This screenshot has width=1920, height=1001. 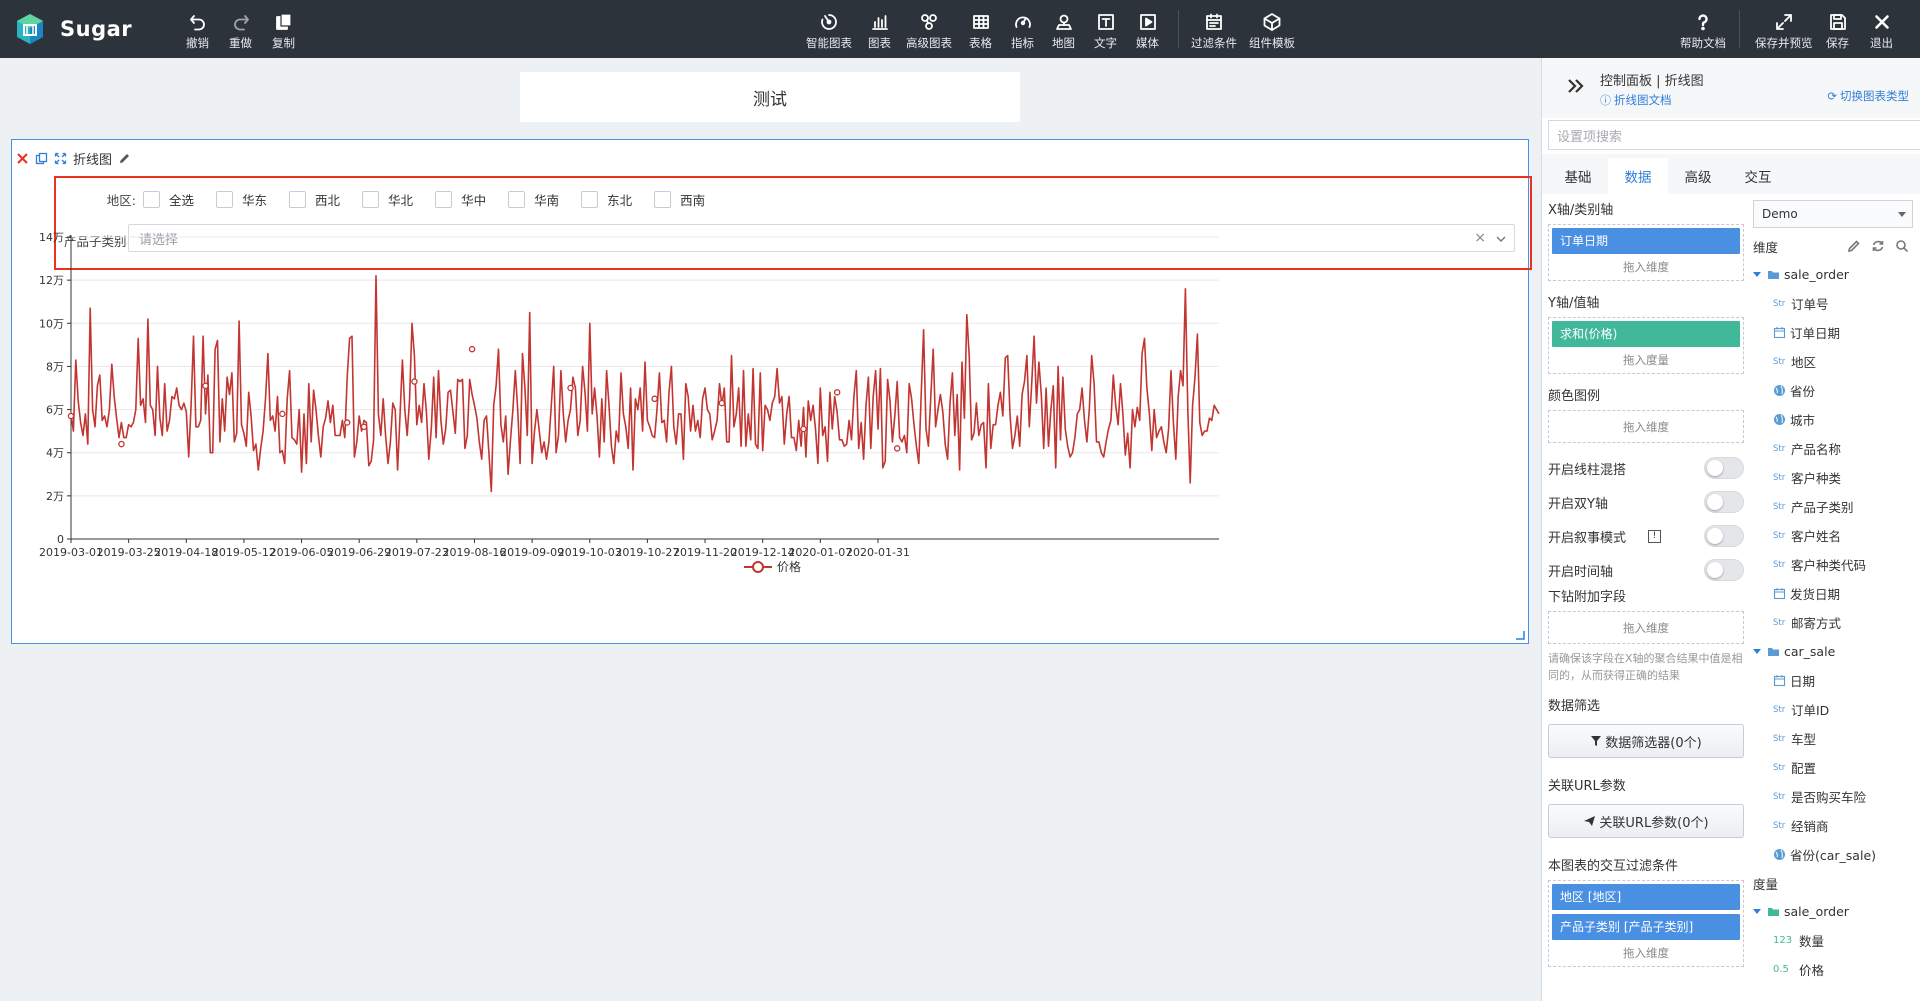 I want to click on tab-1: 数据, so click(x=1638, y=176).